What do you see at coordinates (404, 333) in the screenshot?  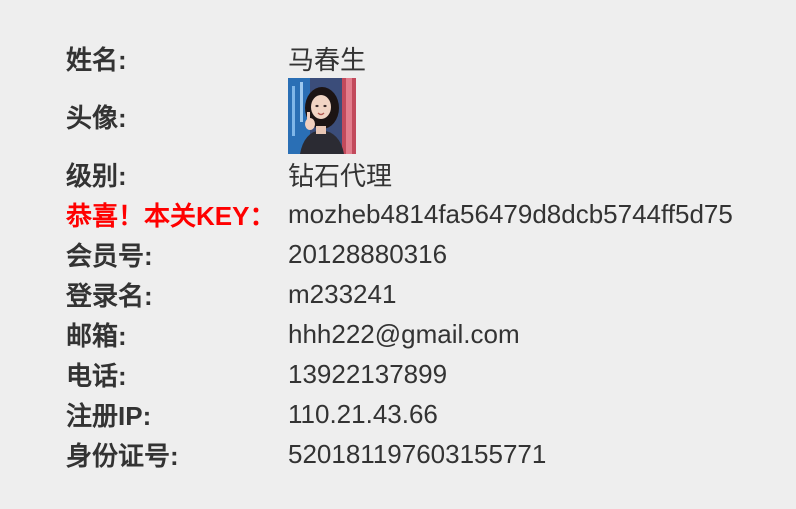 I see `email-value: hhh222@gmail.com` at bounding box center [404, 333].